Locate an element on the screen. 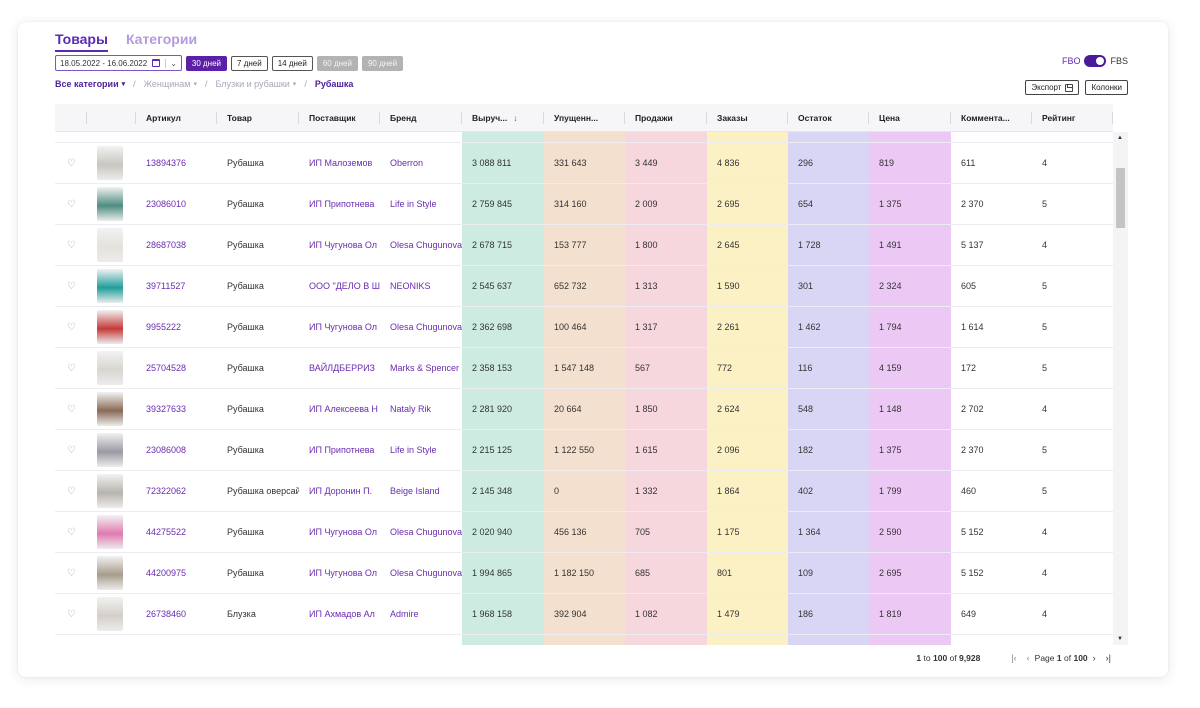 Image resolution: width=1200 pixels, height=708 pixels. period-30-button: 30 дней is located at coordinates (206, 63).